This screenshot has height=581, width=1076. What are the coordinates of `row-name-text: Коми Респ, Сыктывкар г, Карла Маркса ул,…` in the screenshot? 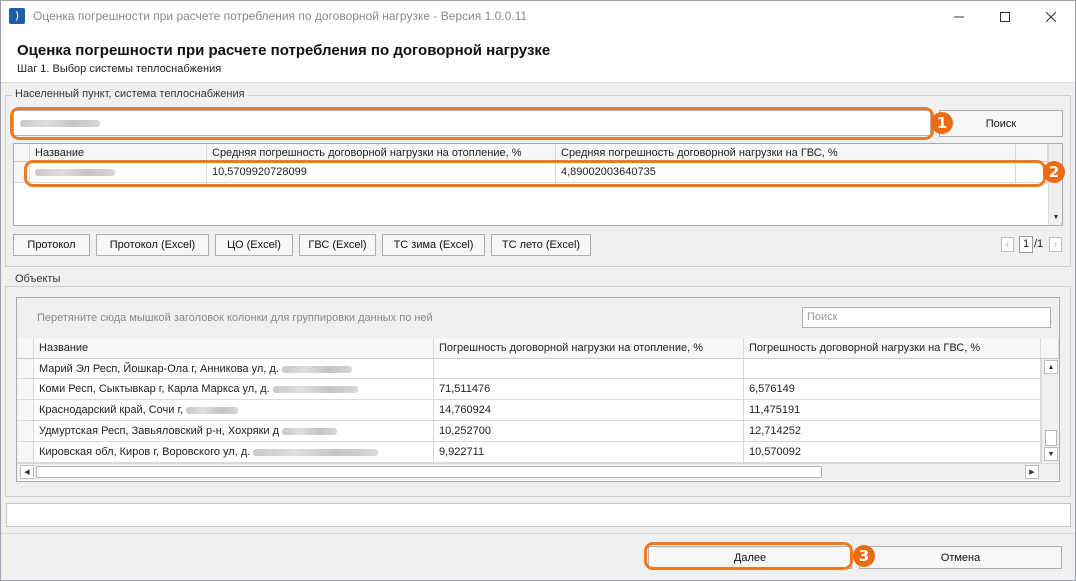 It's located at (154, 389).